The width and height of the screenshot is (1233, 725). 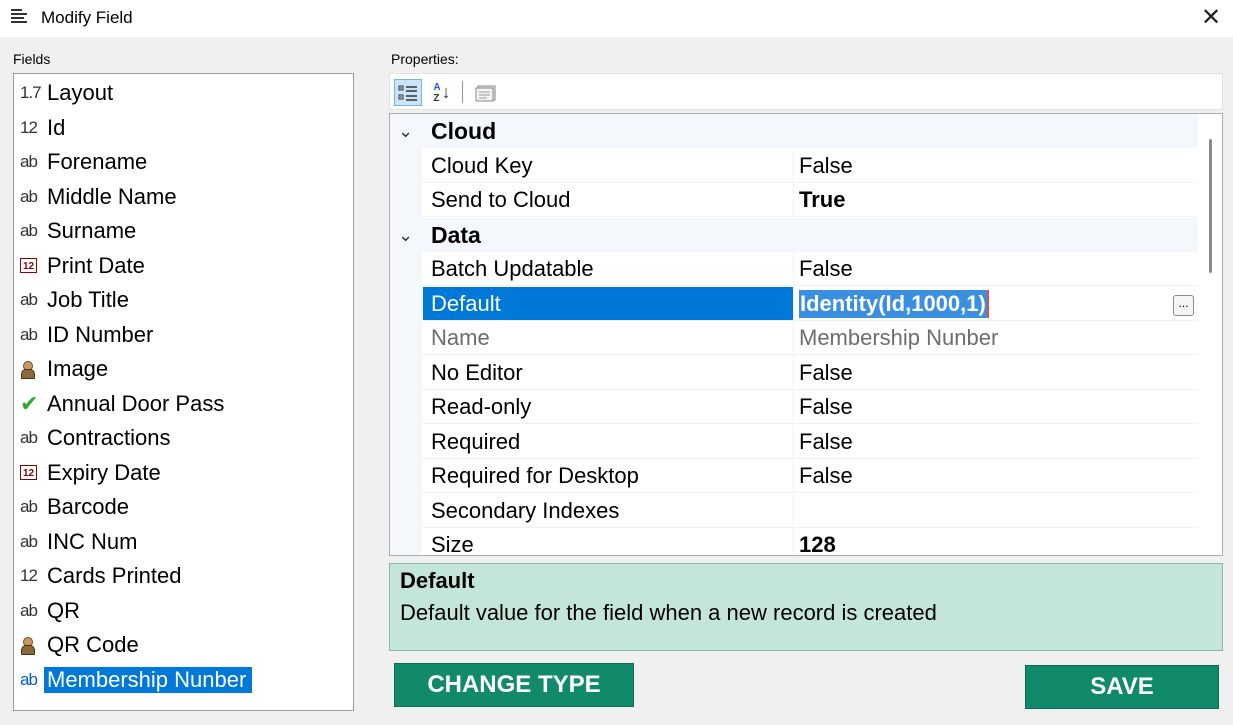 What do you see at coordinates (1210, 206) in the screenshot?
I see `scrollbar-thumb` at bounding box center [1210, 206].